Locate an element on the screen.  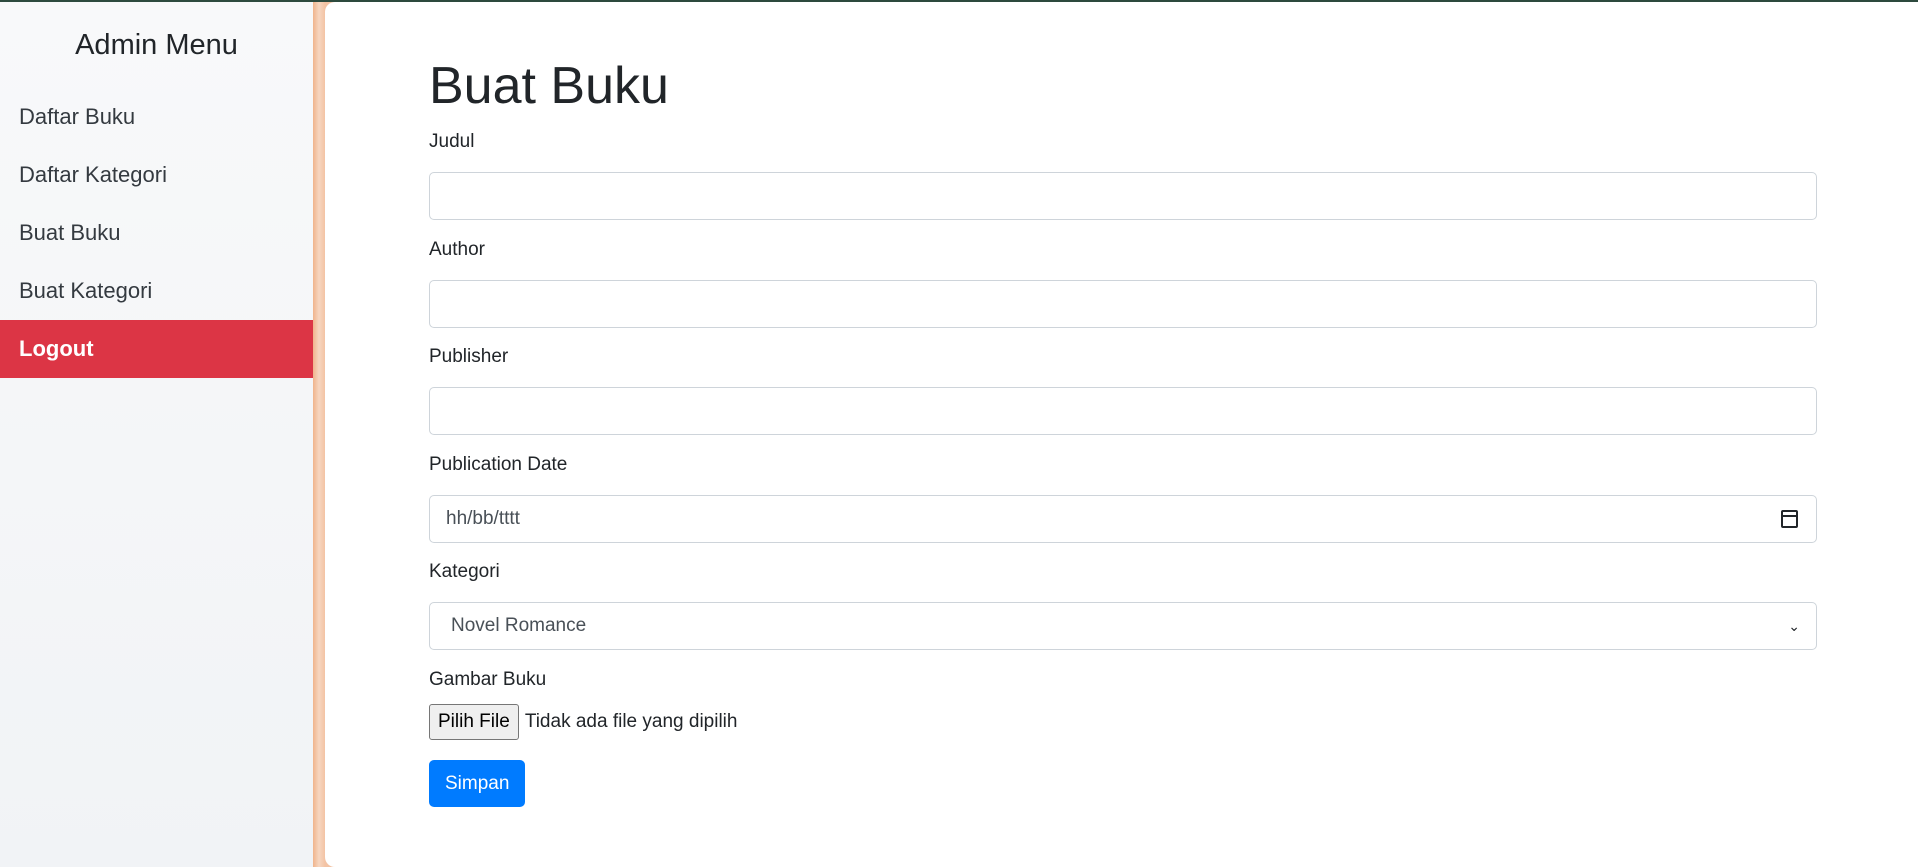
calendar-icon is located at coordinates (1789, 519).